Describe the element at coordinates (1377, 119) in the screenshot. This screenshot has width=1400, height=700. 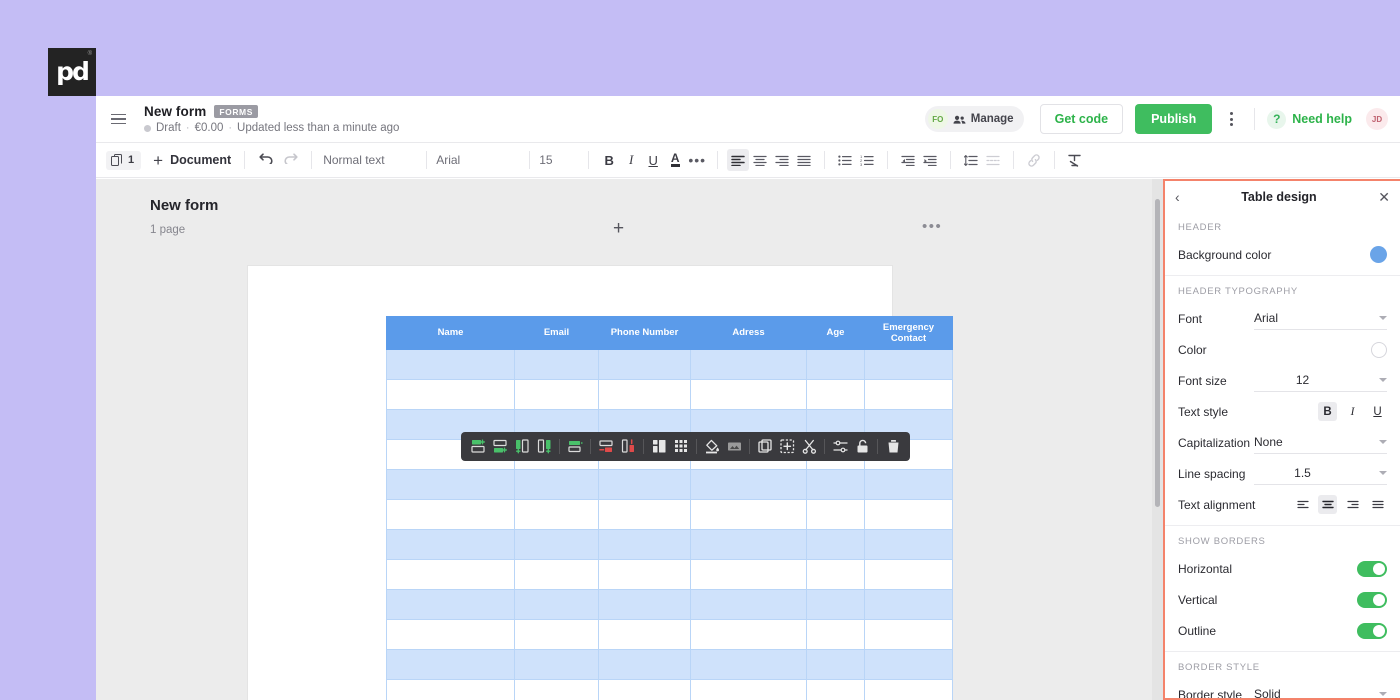
I see `avatar: JD` at that location.